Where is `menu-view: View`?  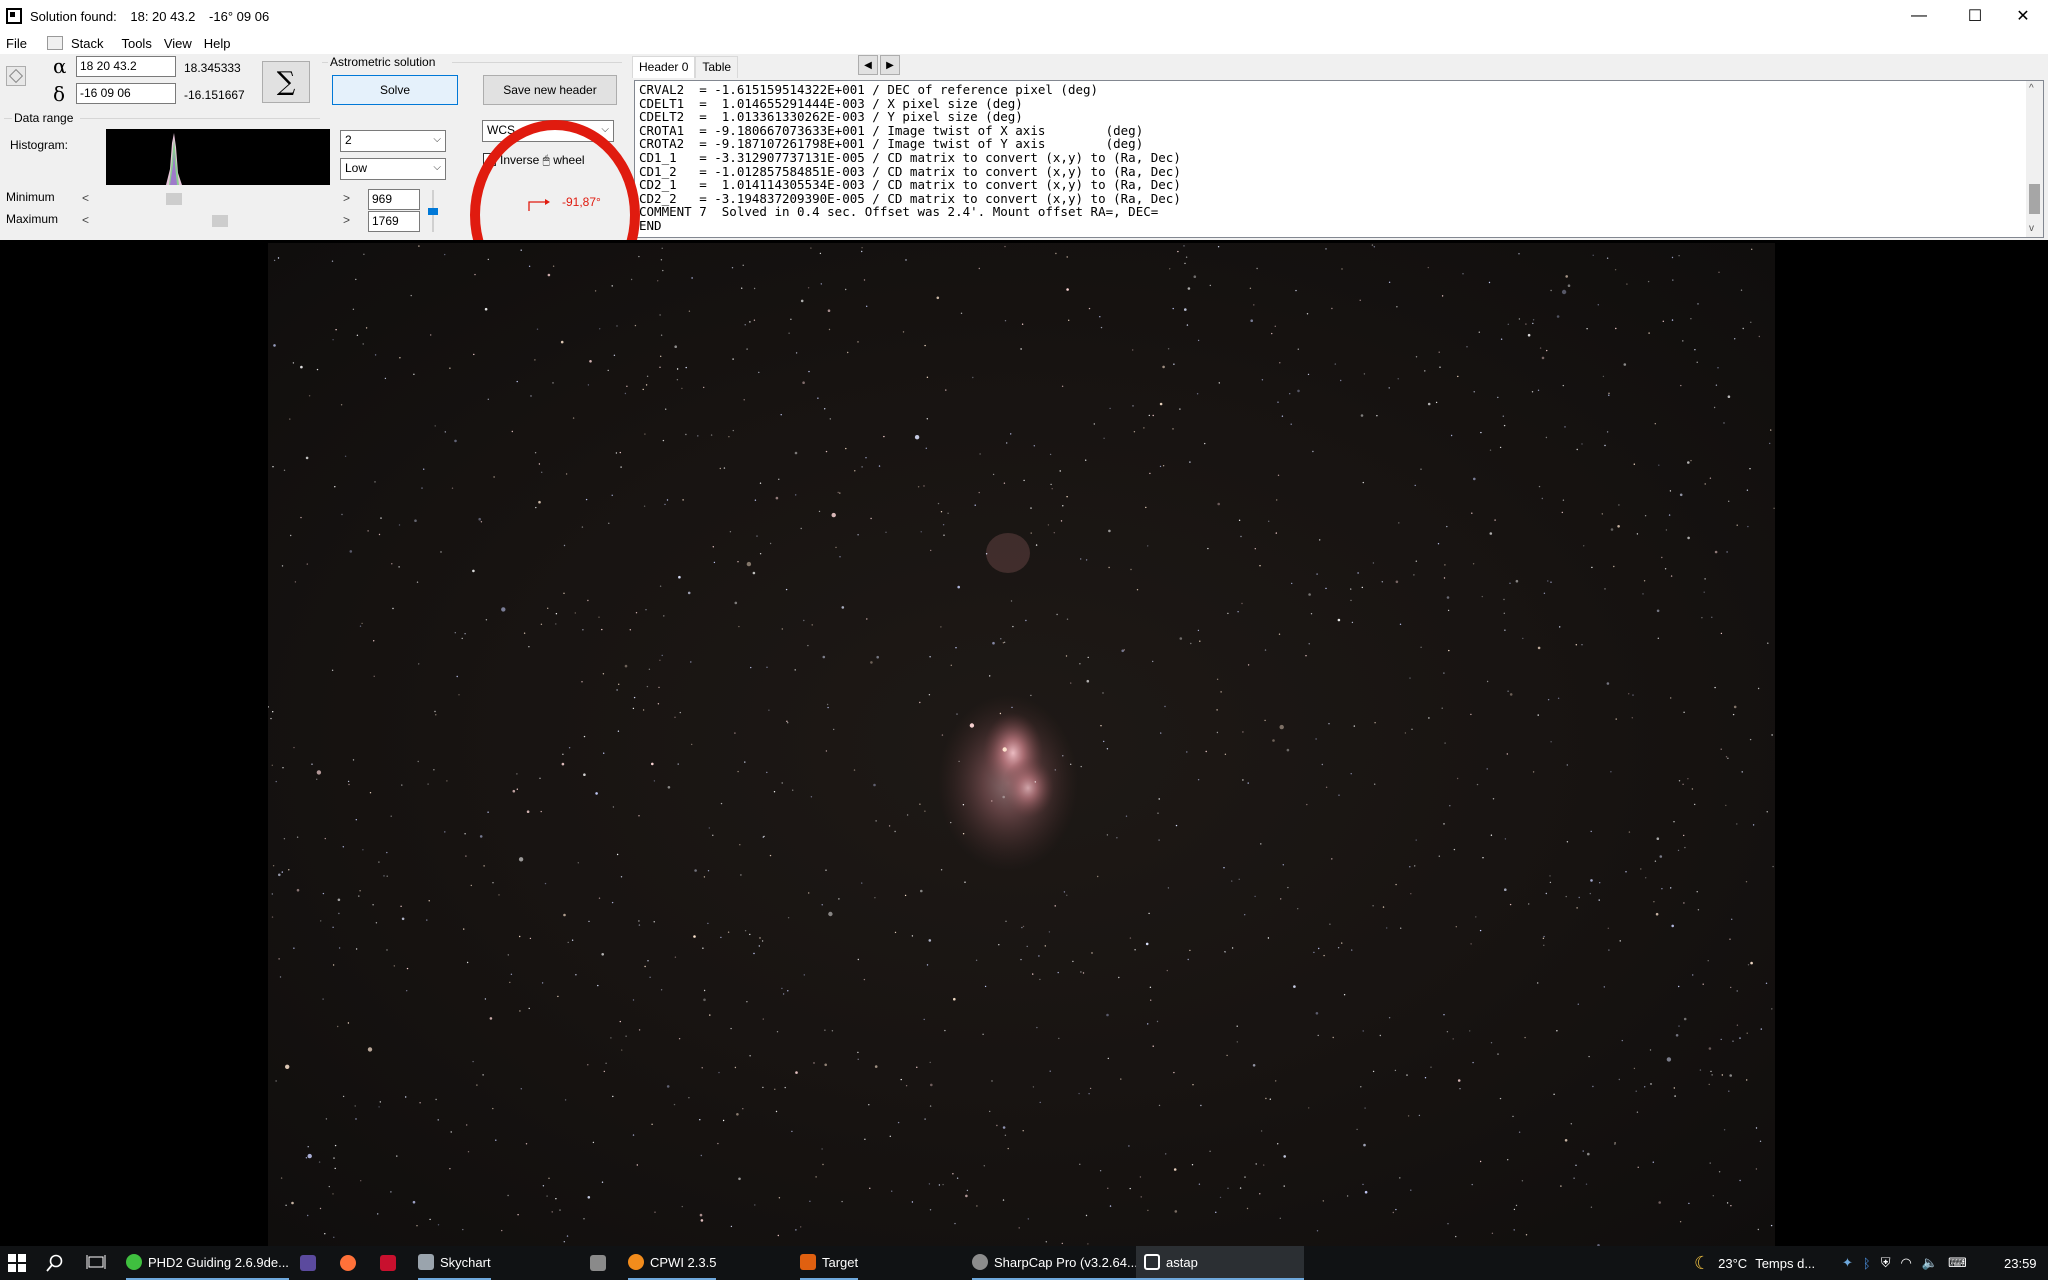
menu-view: View is located at coordinates (178, 43).